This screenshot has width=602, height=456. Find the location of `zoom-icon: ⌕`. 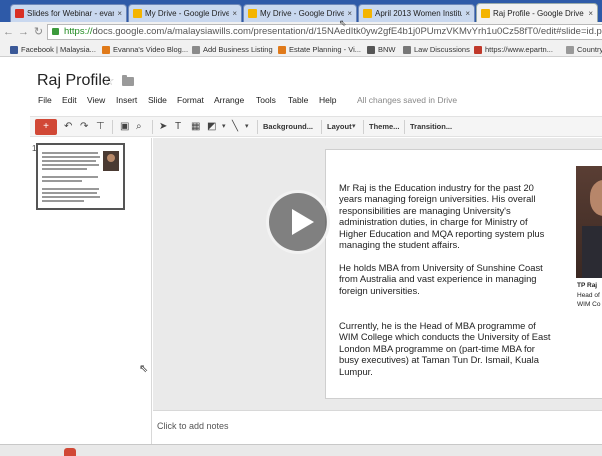

zoom-icon: ⌕ is located at coordinates (139, 127).